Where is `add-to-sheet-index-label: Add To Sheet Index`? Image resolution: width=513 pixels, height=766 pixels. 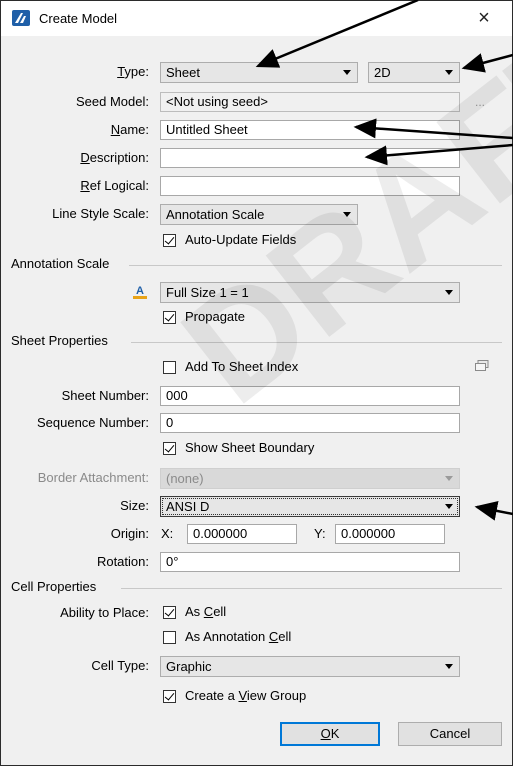 add-to-sheet-index-label: Add To Sheet Index is located at coordinates (242, 366).